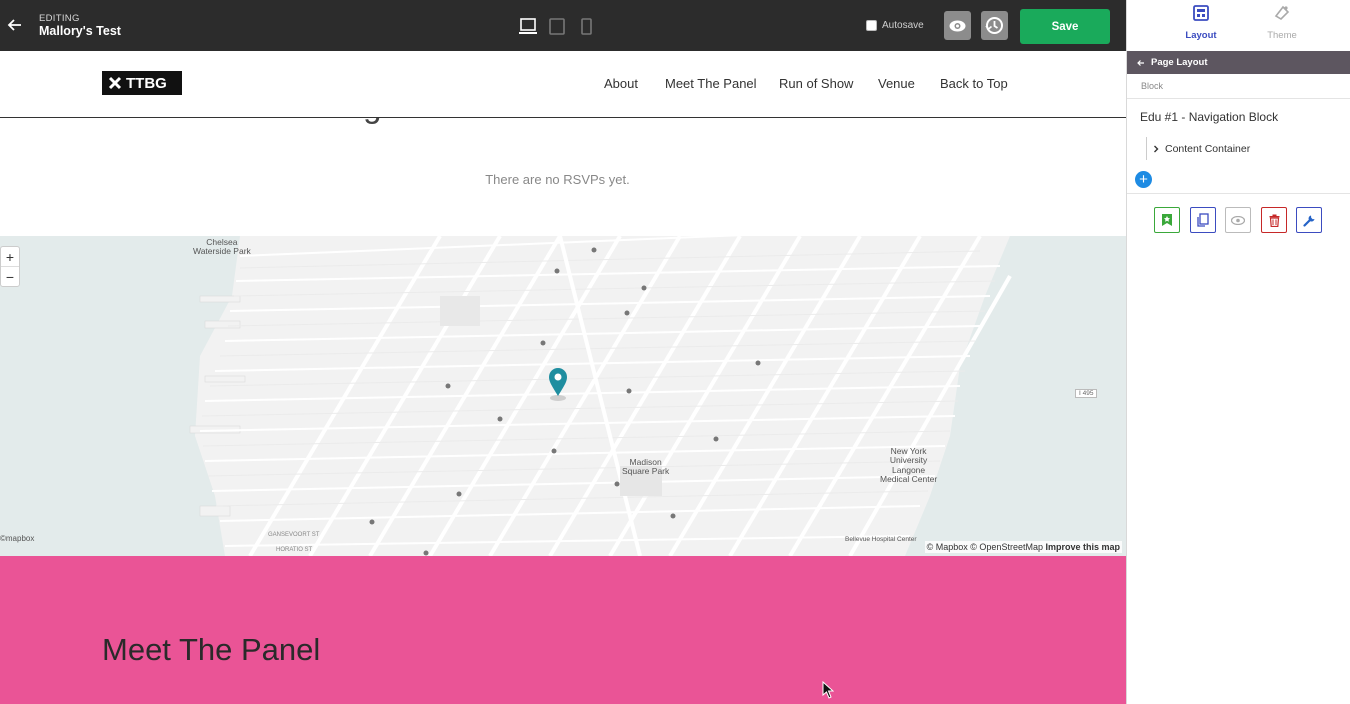  I want to click on tab-layout-label: Layout, so click(1201, 35).